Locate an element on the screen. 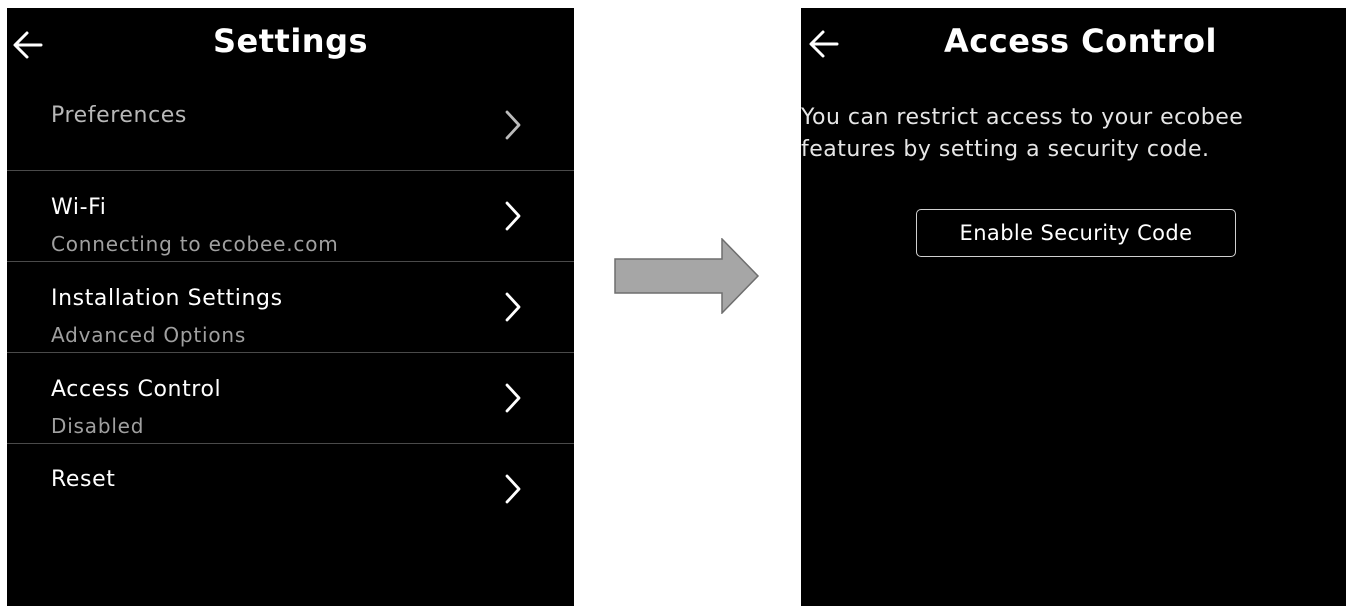  menu-item-preferences: Preferences is located at coordinates (290, 125).